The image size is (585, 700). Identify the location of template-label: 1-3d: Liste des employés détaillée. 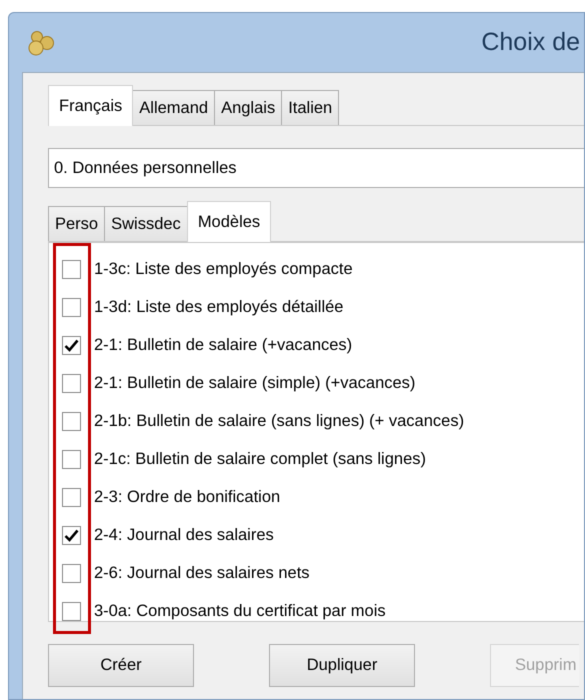
(219, 307).